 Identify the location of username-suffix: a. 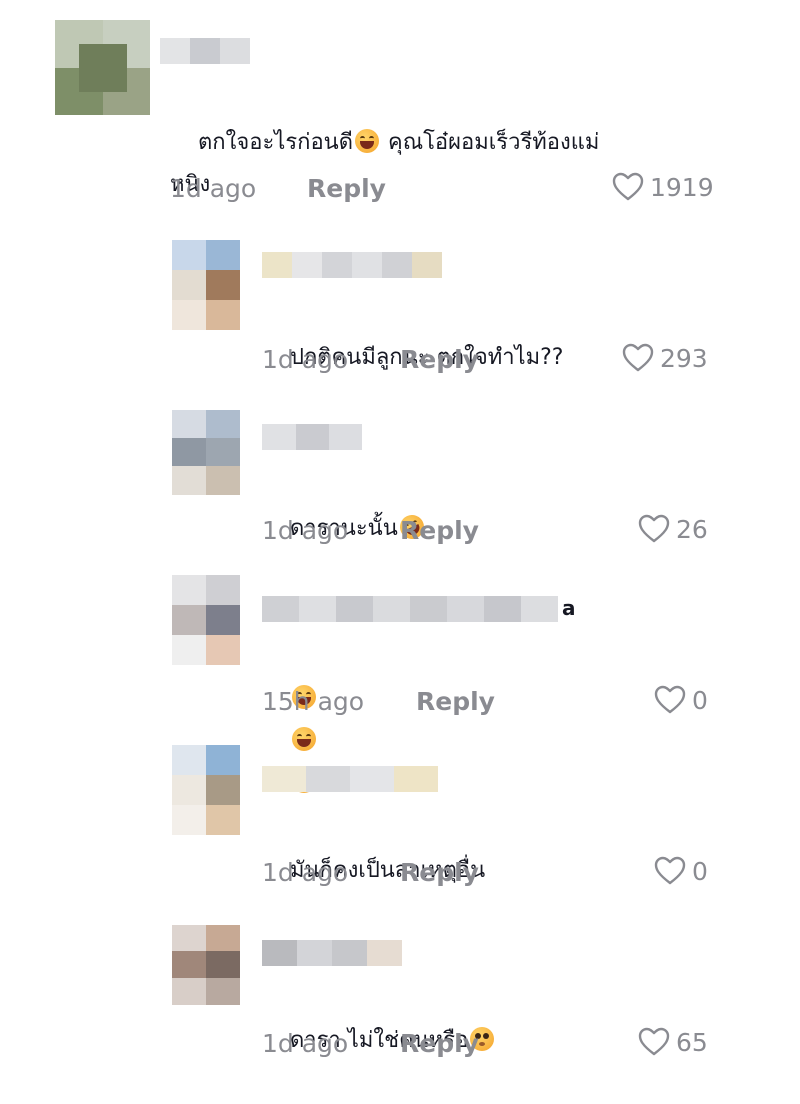
(569, 608).